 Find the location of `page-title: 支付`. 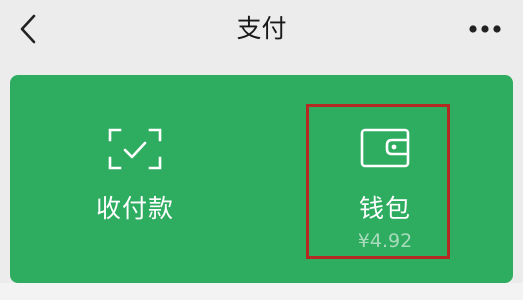

page-title: 支付 is located at coordinates (261, 28).